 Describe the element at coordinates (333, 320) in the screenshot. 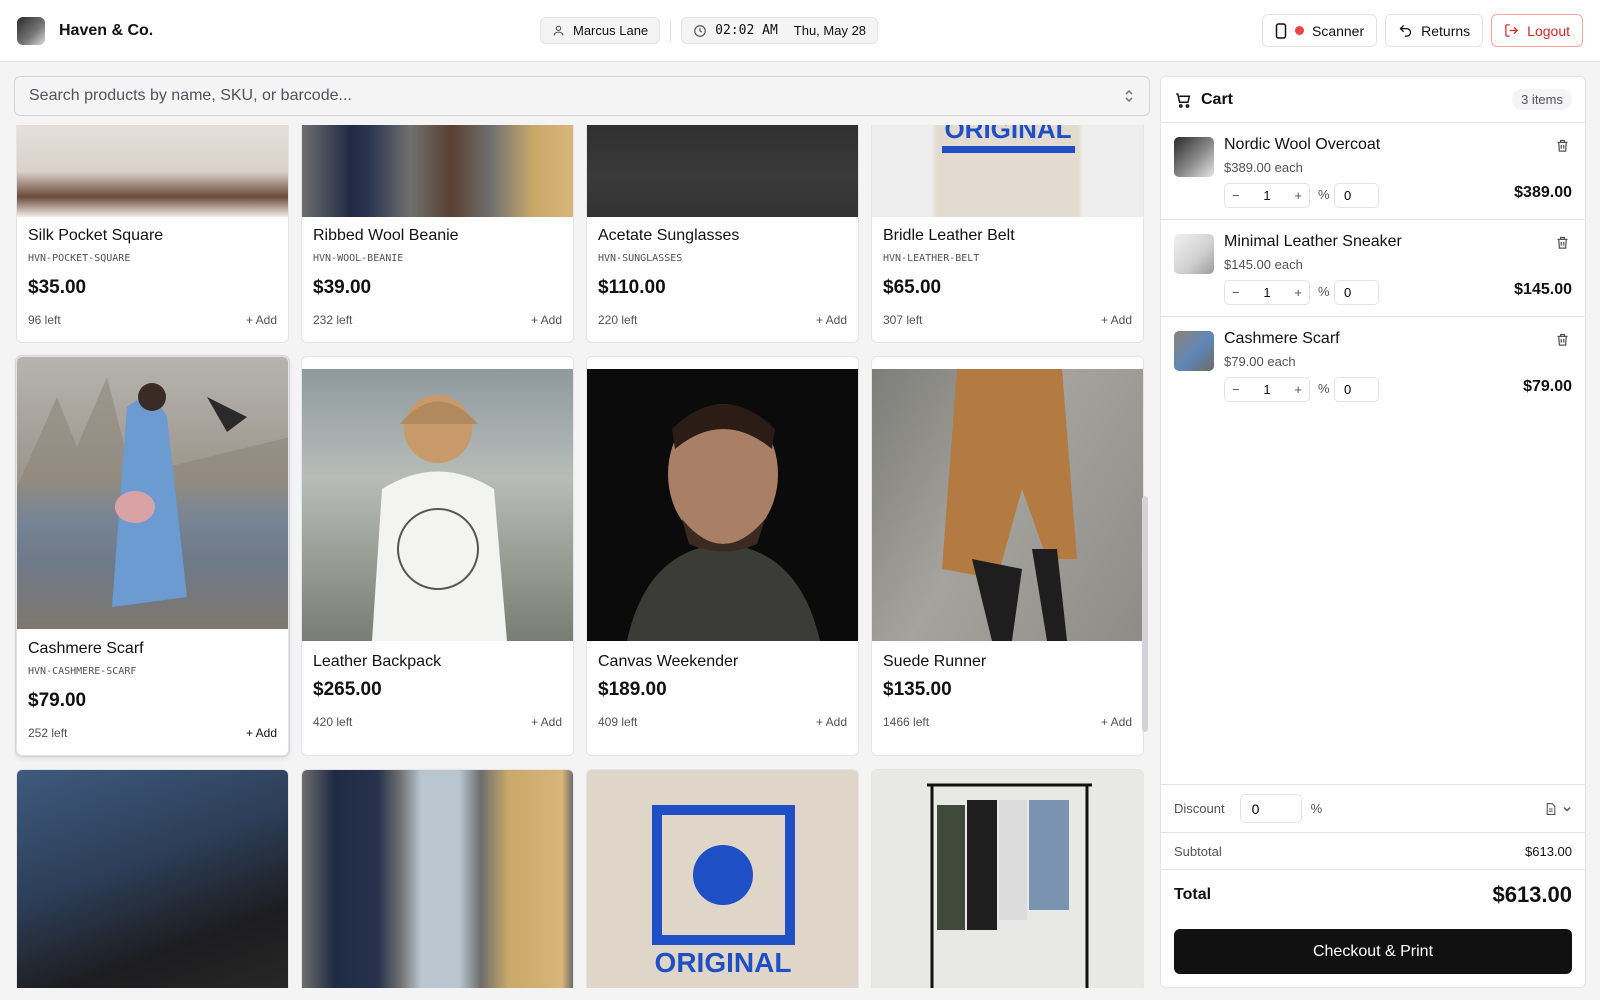

I see `product-stock: 232 left` at that location.